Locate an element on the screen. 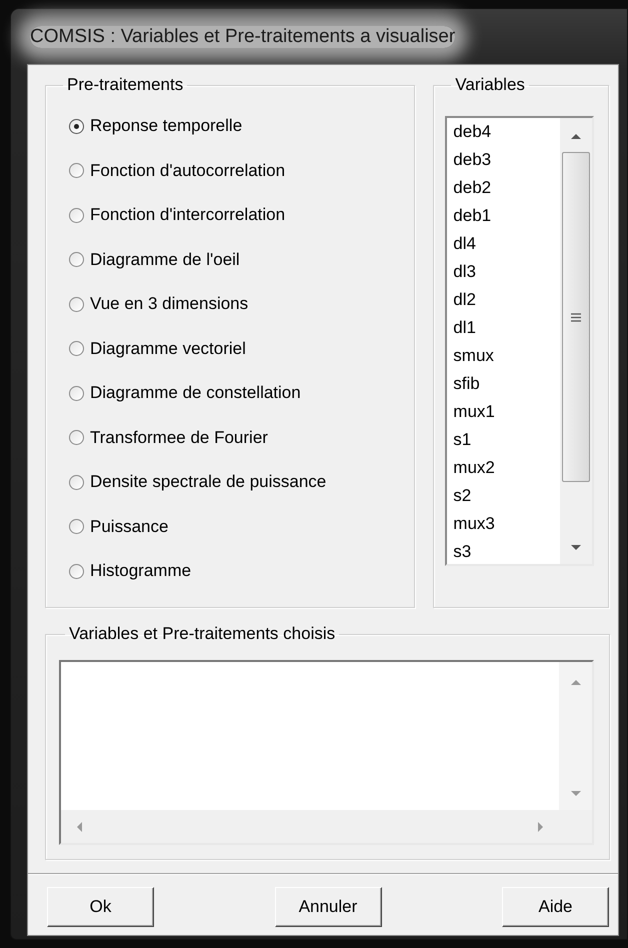 This screenshot has height=948, width=628. radio-option: Vue en 3 dimensions is located at coordinates (230, 304).